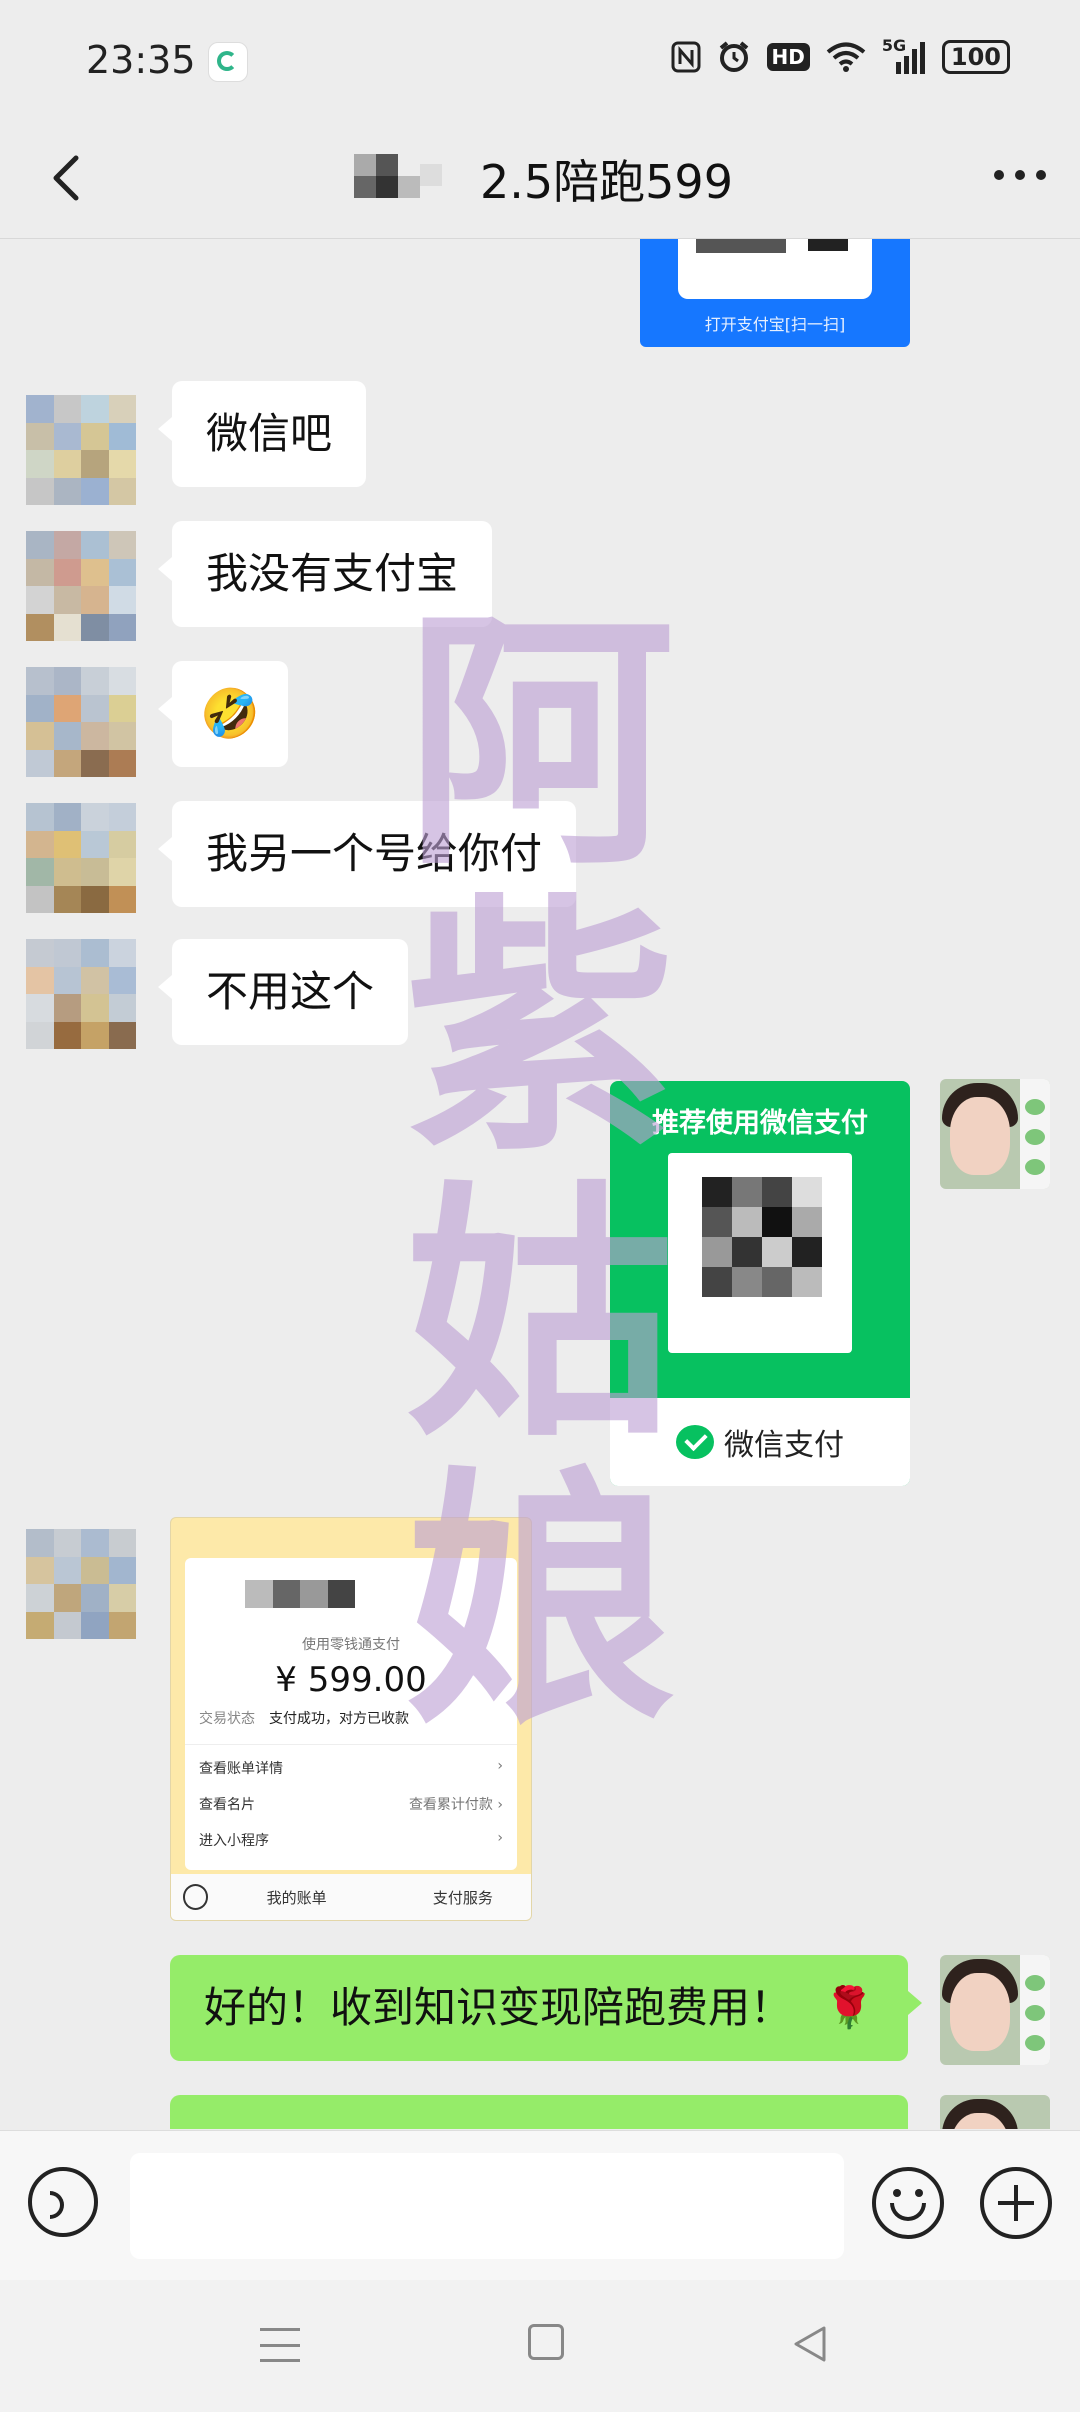 Image resolution: width=1080 pixels, height=2412 pixels. I want to click on alipay-qr-code, so click(775, 269).